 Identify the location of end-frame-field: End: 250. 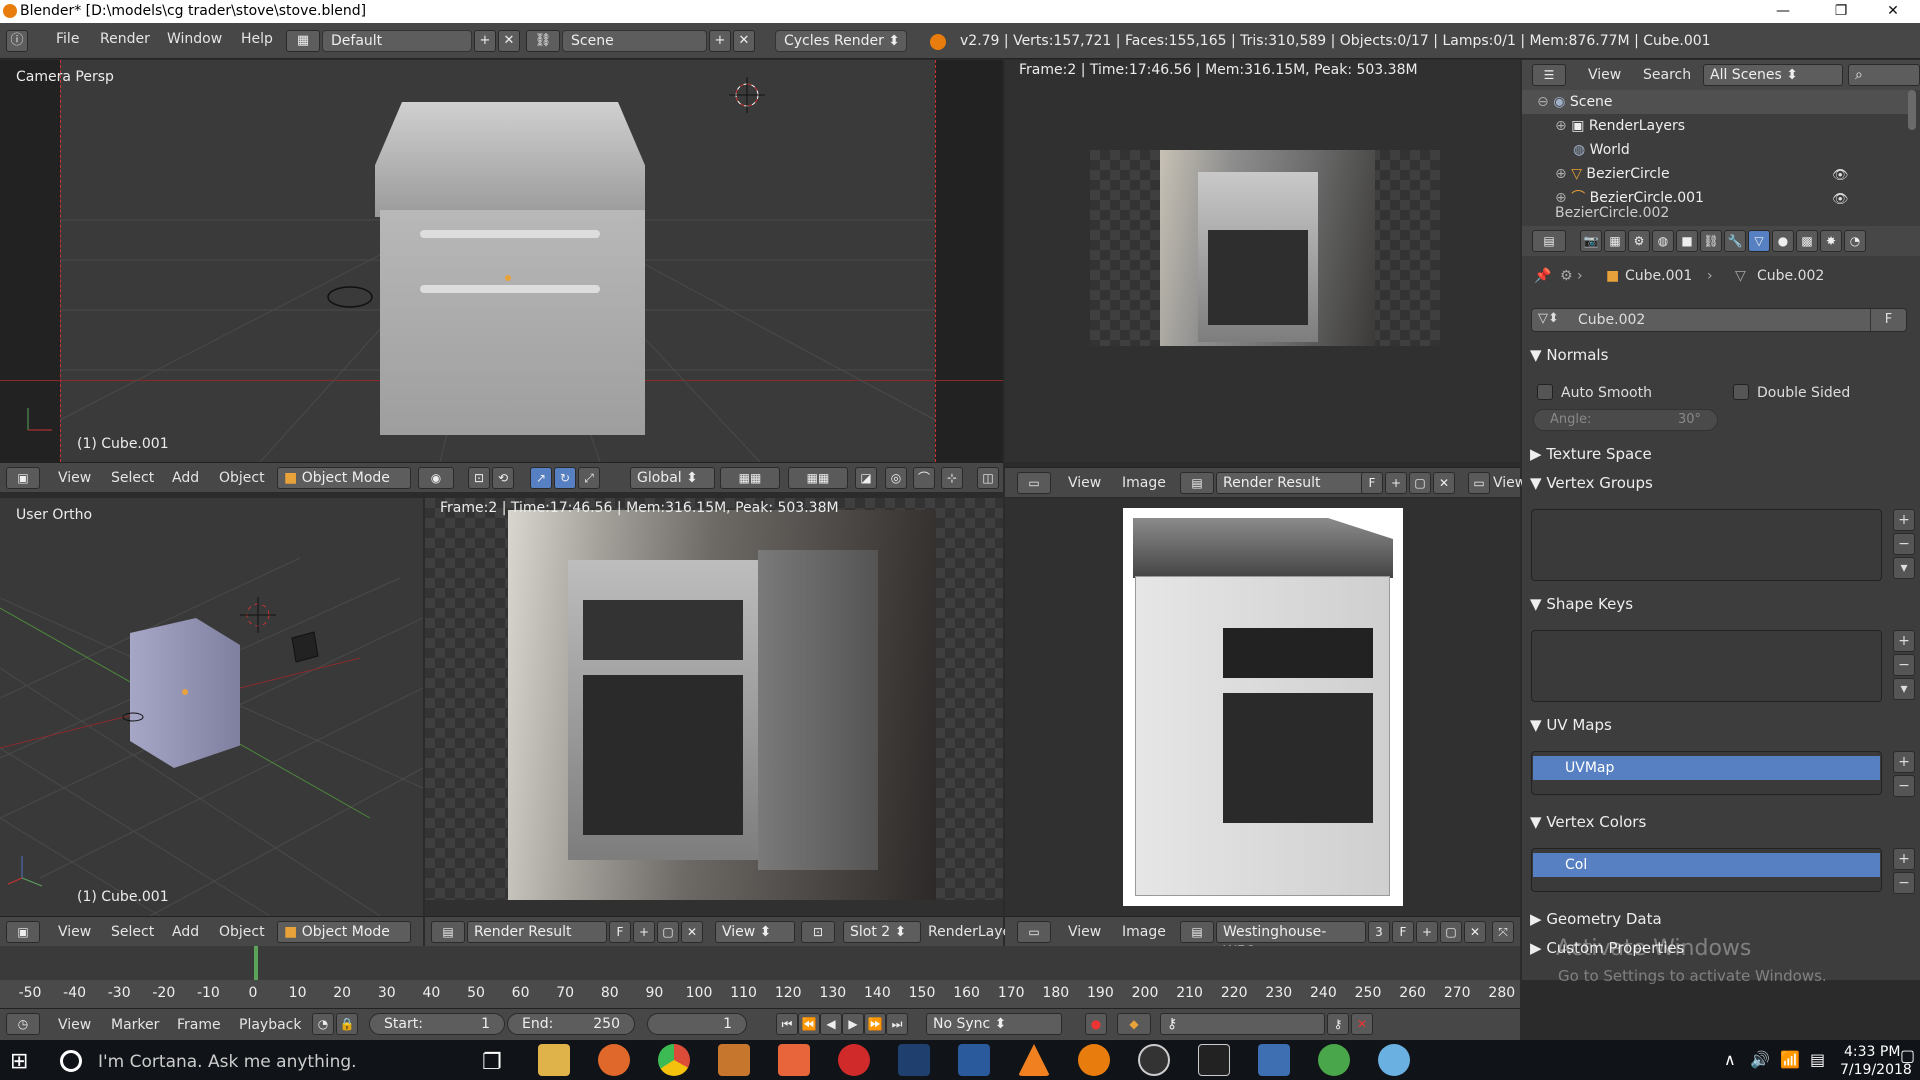
(571, 1024).